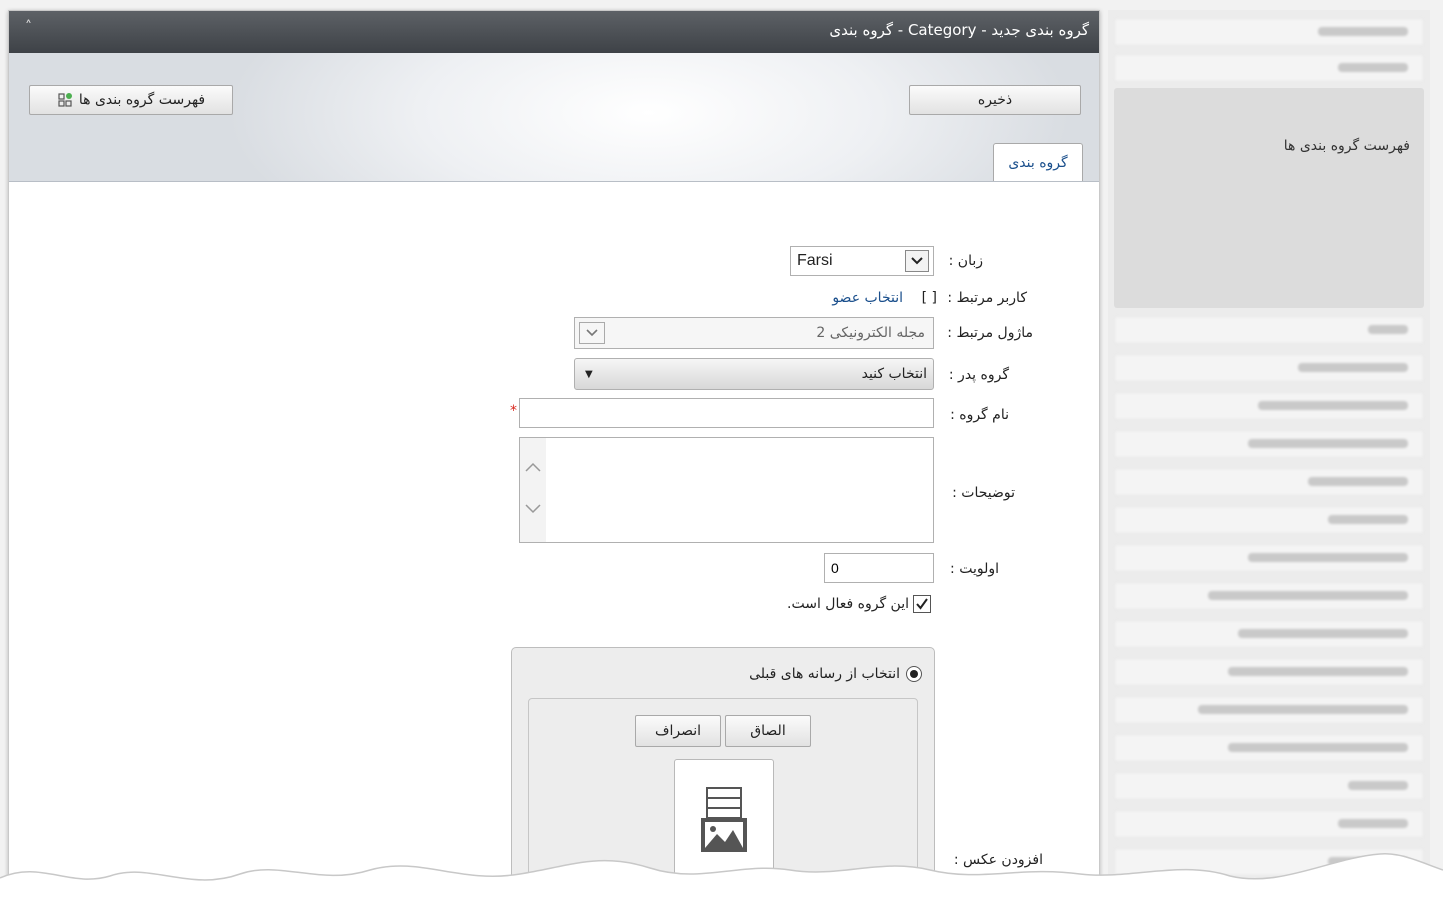  Describe the element at coordinates (142, 100) in the screenshot. I see `category-list-label: فهرست گروه بندی ها` at that location.